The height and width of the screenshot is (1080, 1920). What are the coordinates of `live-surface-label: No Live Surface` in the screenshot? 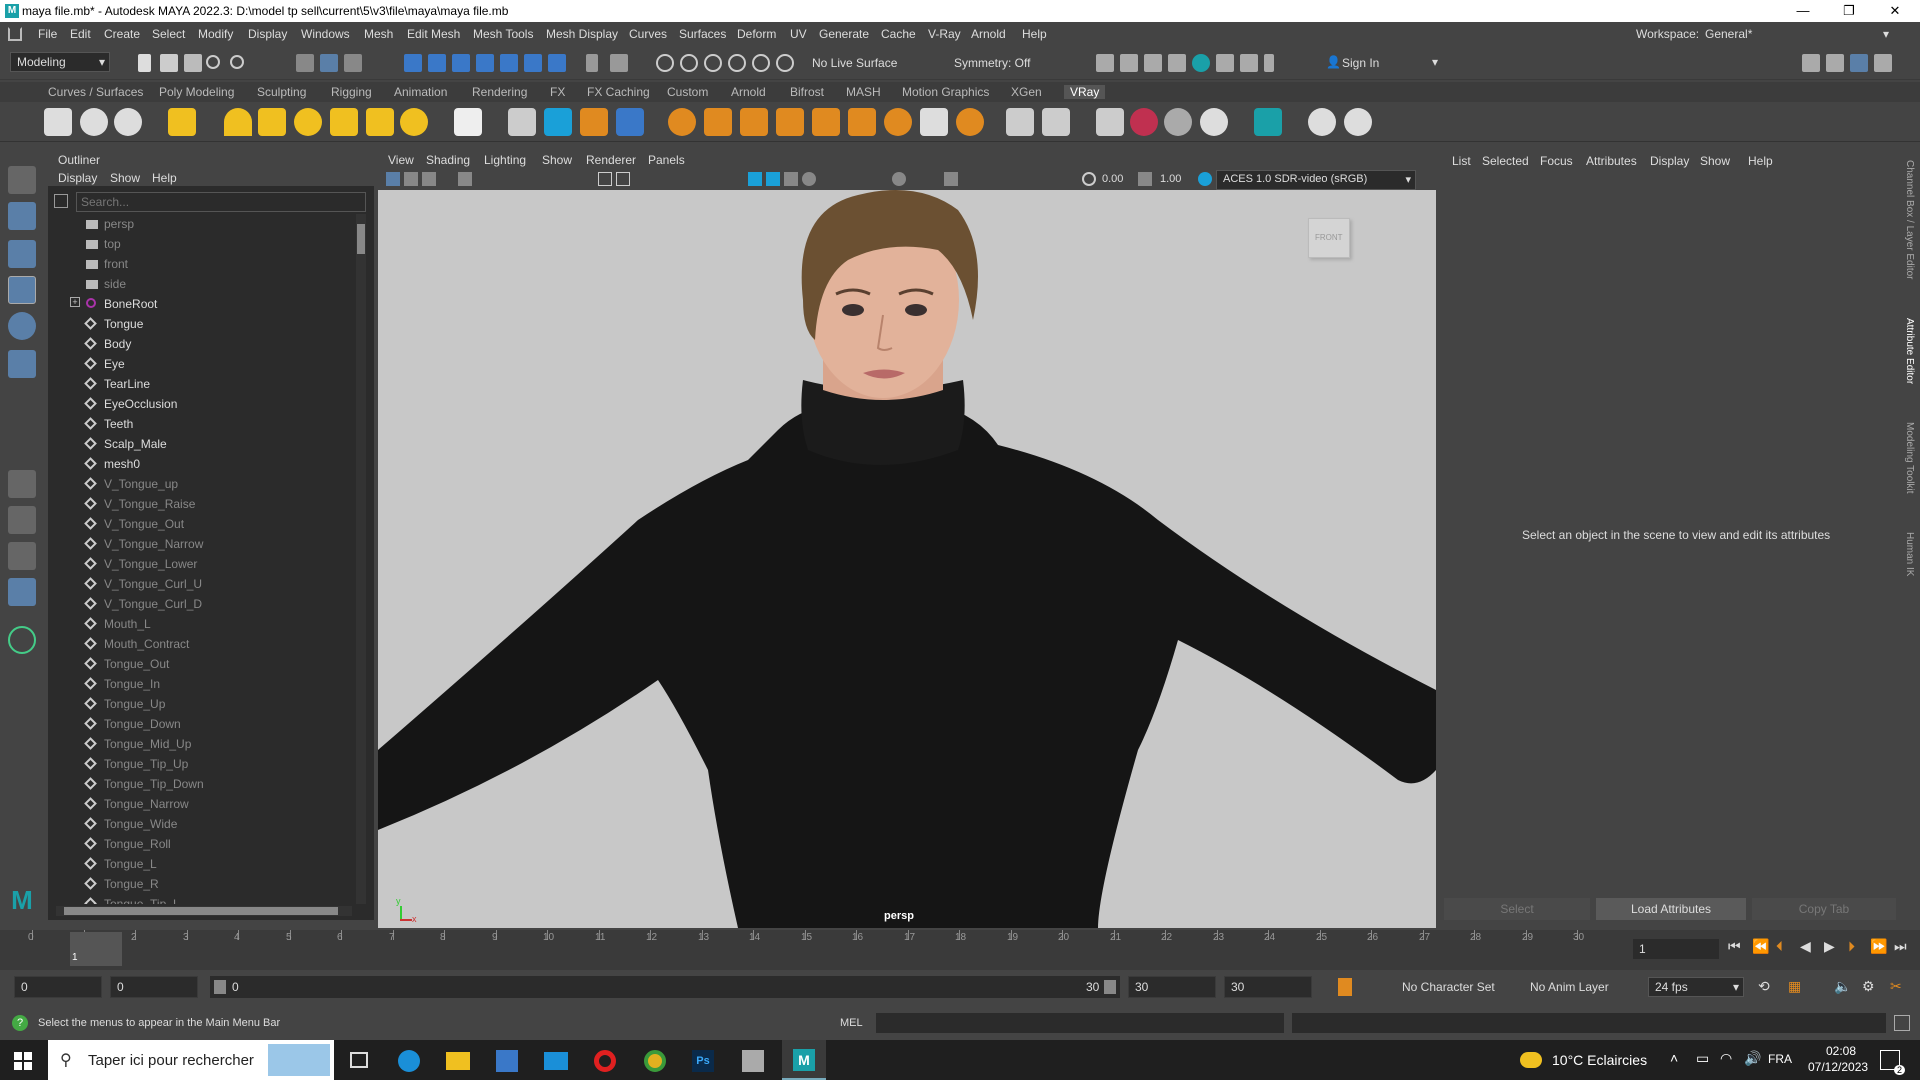 It's located at (854, 63).